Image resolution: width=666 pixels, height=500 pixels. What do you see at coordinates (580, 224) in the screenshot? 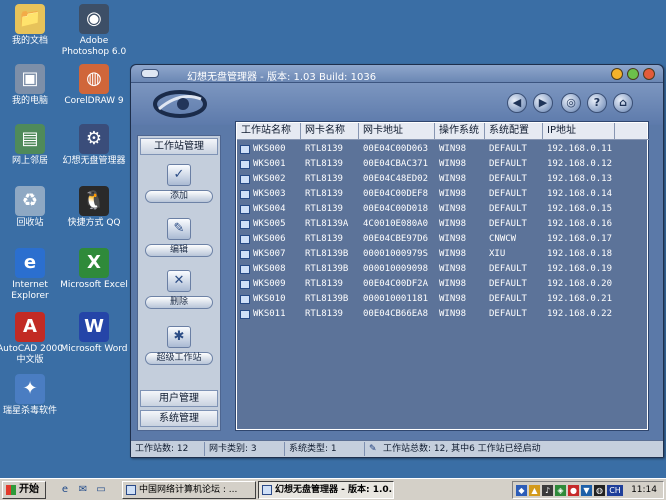
I see `table-cell: 192.168.0.16` at bounding box center [580, 224].